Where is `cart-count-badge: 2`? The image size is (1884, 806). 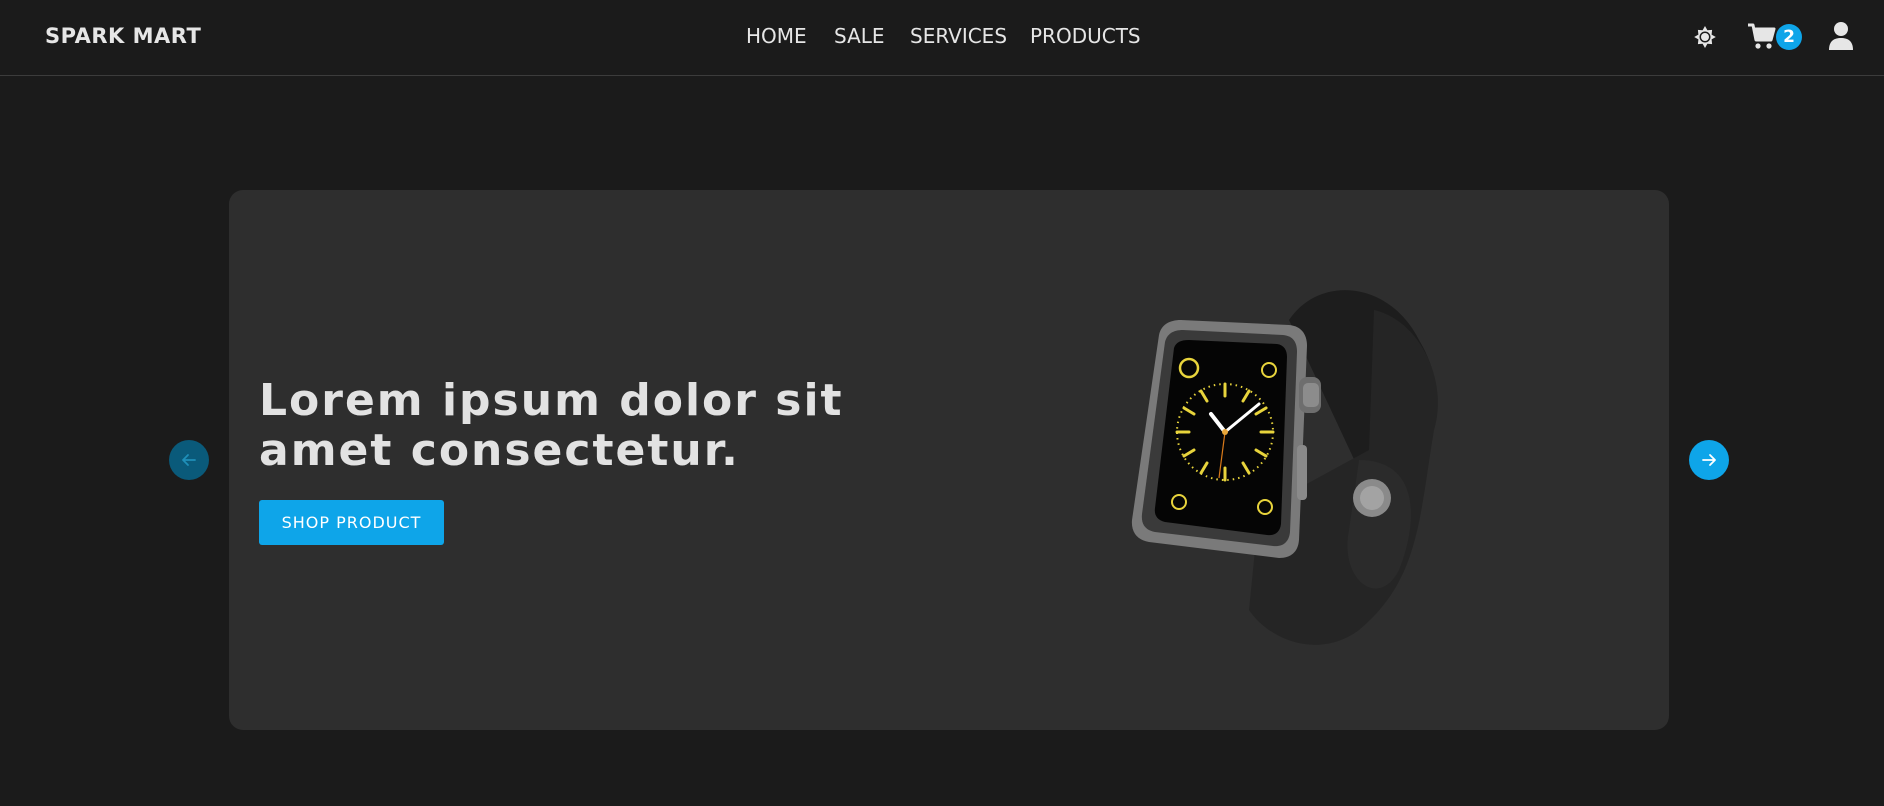
cart-count-badge: 2 is located at coordinates (1789, 37).